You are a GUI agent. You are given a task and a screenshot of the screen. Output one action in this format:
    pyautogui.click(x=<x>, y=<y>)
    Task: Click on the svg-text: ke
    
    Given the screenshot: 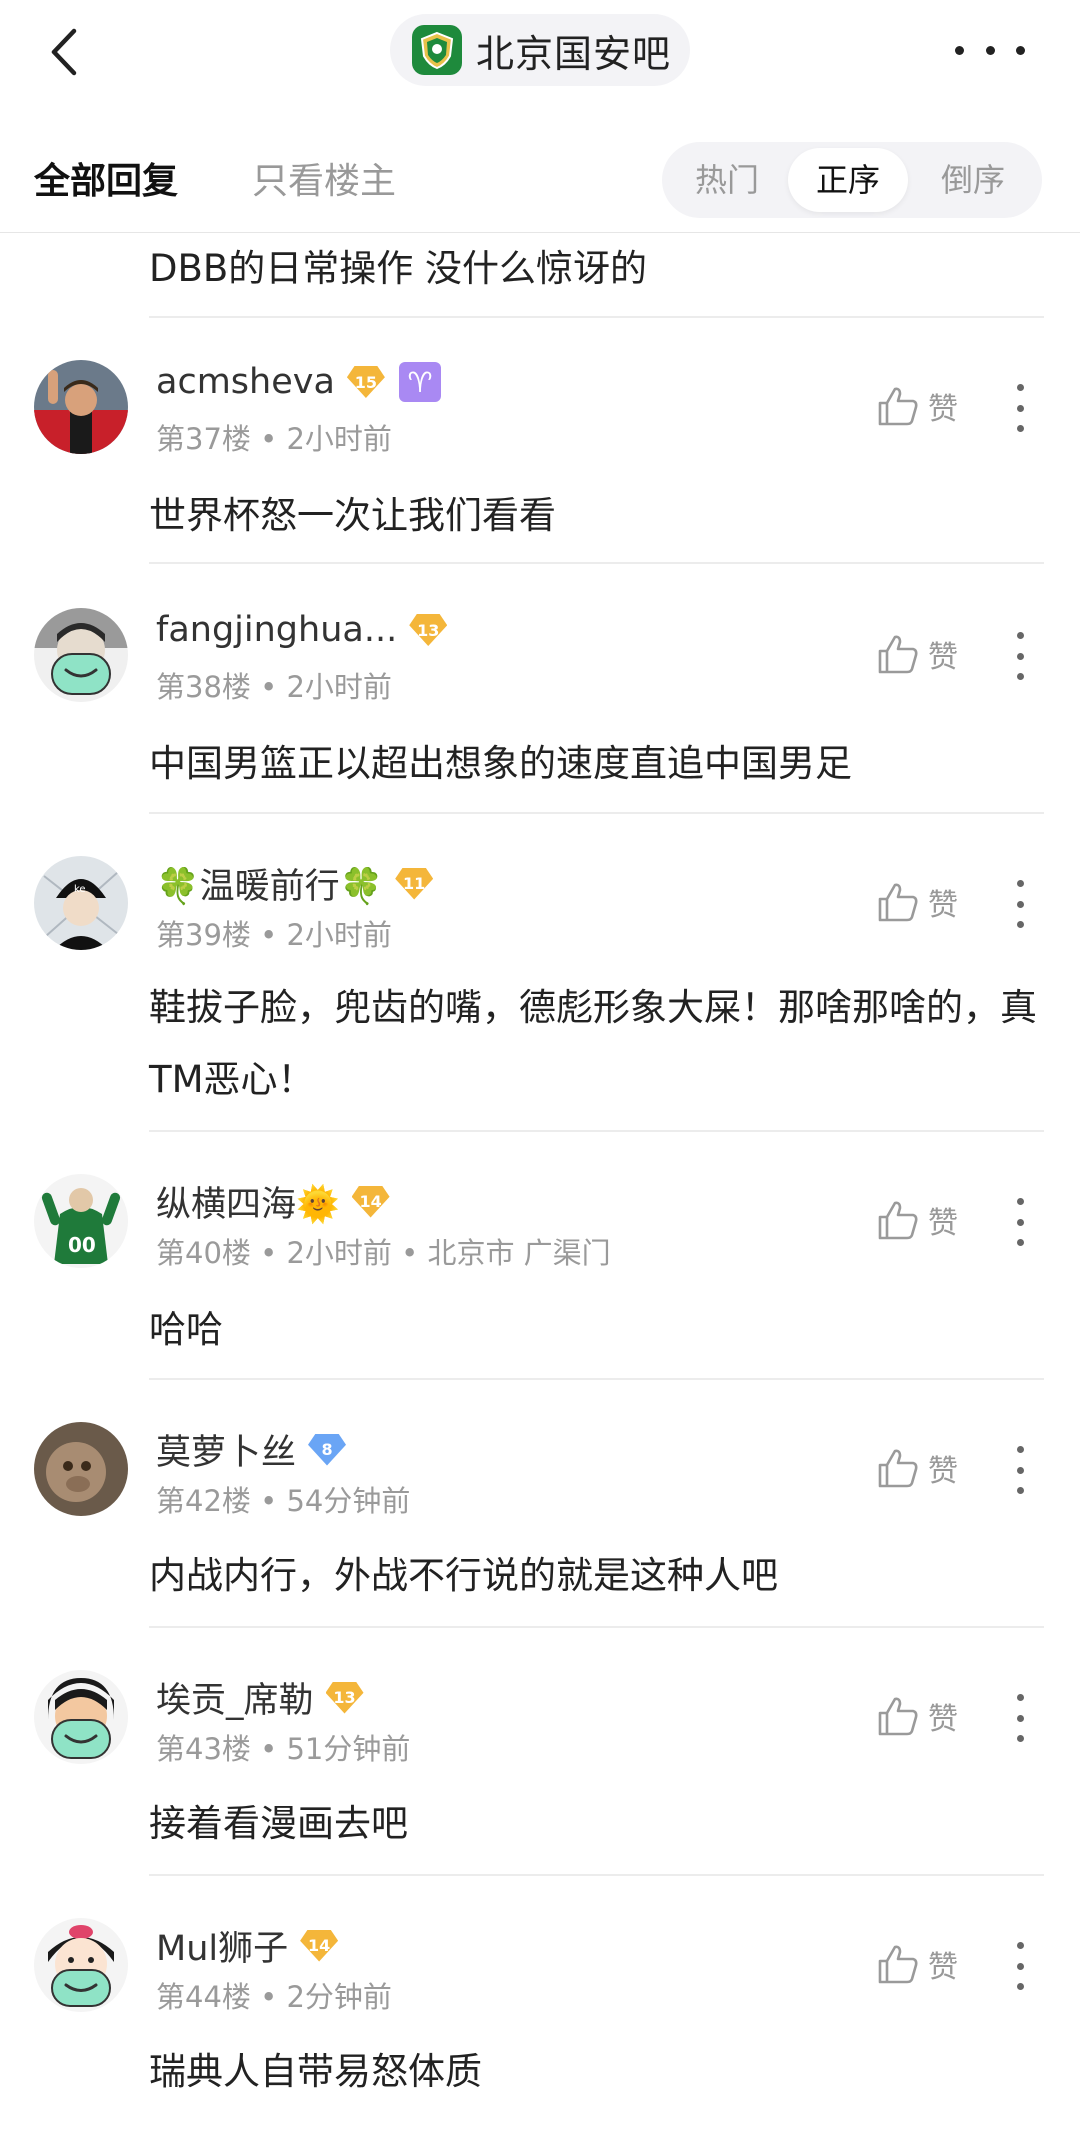 What is the action you would take?
    pyautogui.click(x=80, y=889)
    